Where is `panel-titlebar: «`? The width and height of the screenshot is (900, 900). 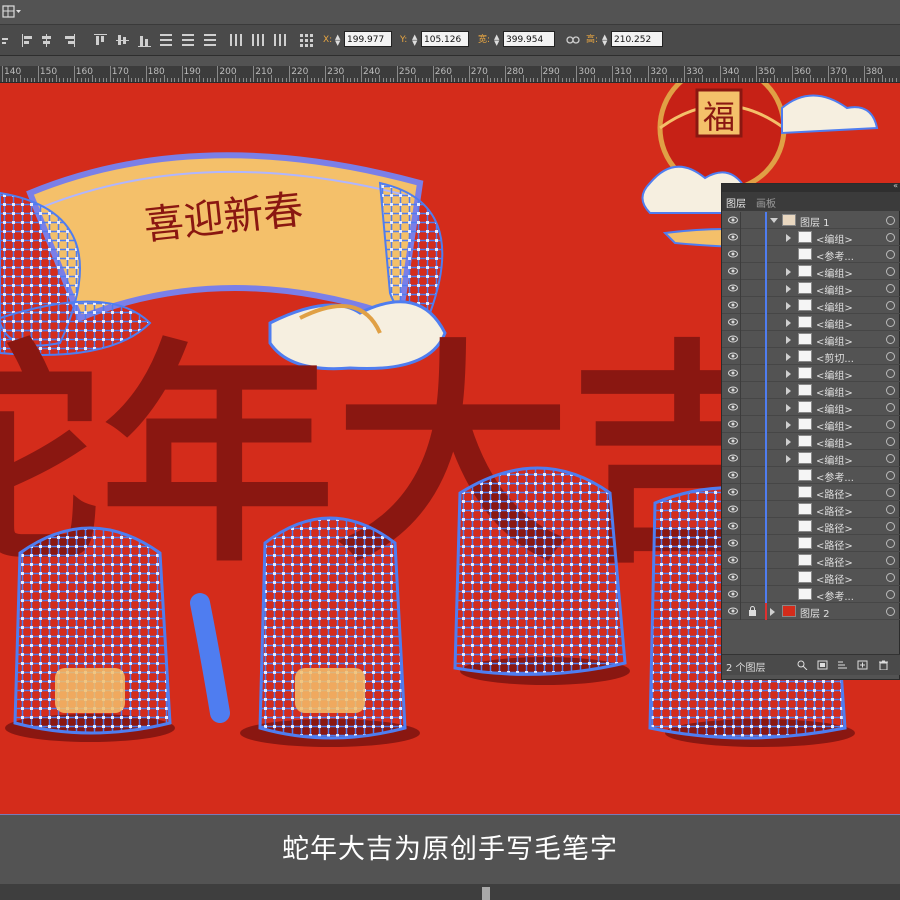 panel-titlebar: « is located at coordinates (811, 186).